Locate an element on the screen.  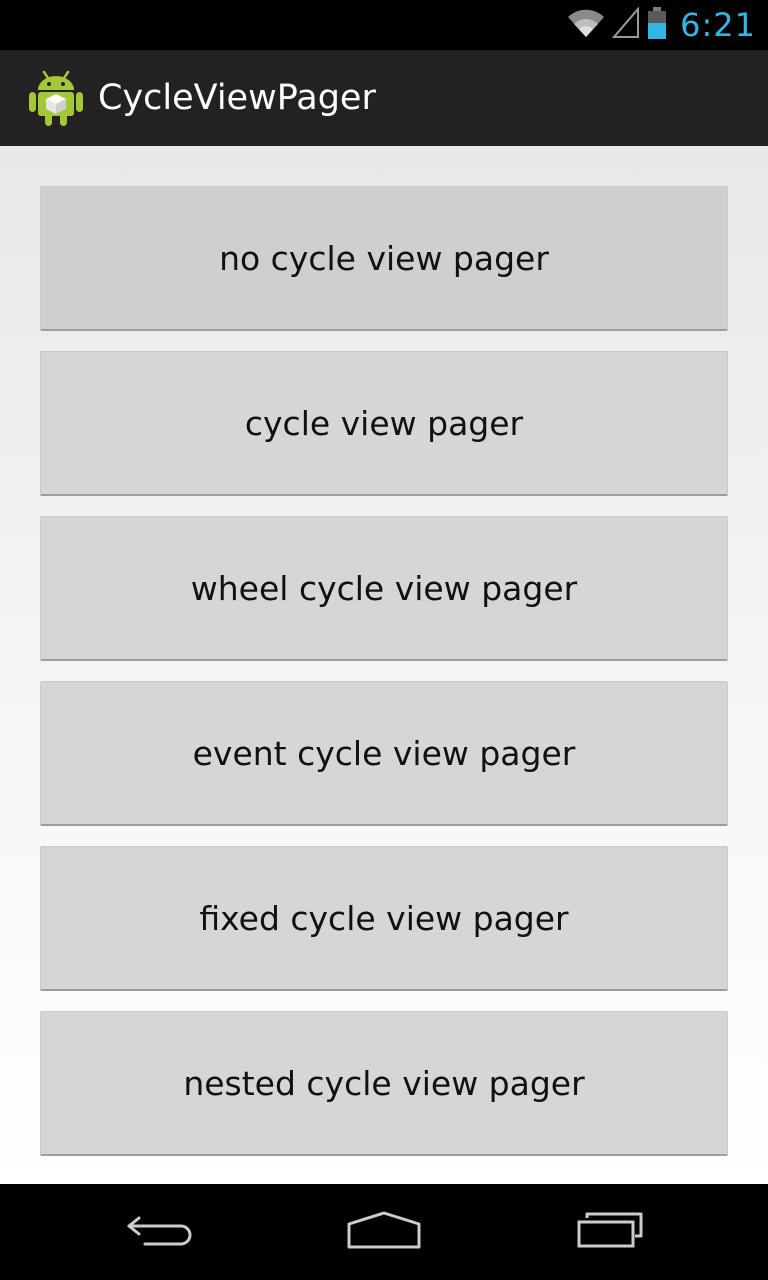
fixed-cycle-view-pager-button: fixed cycle view pager is located at coordinates (384, 918).